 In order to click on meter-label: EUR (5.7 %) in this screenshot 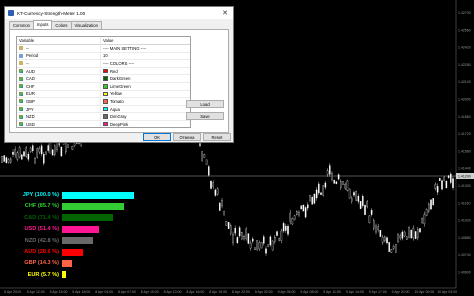, I will do `click(43, 274)`.